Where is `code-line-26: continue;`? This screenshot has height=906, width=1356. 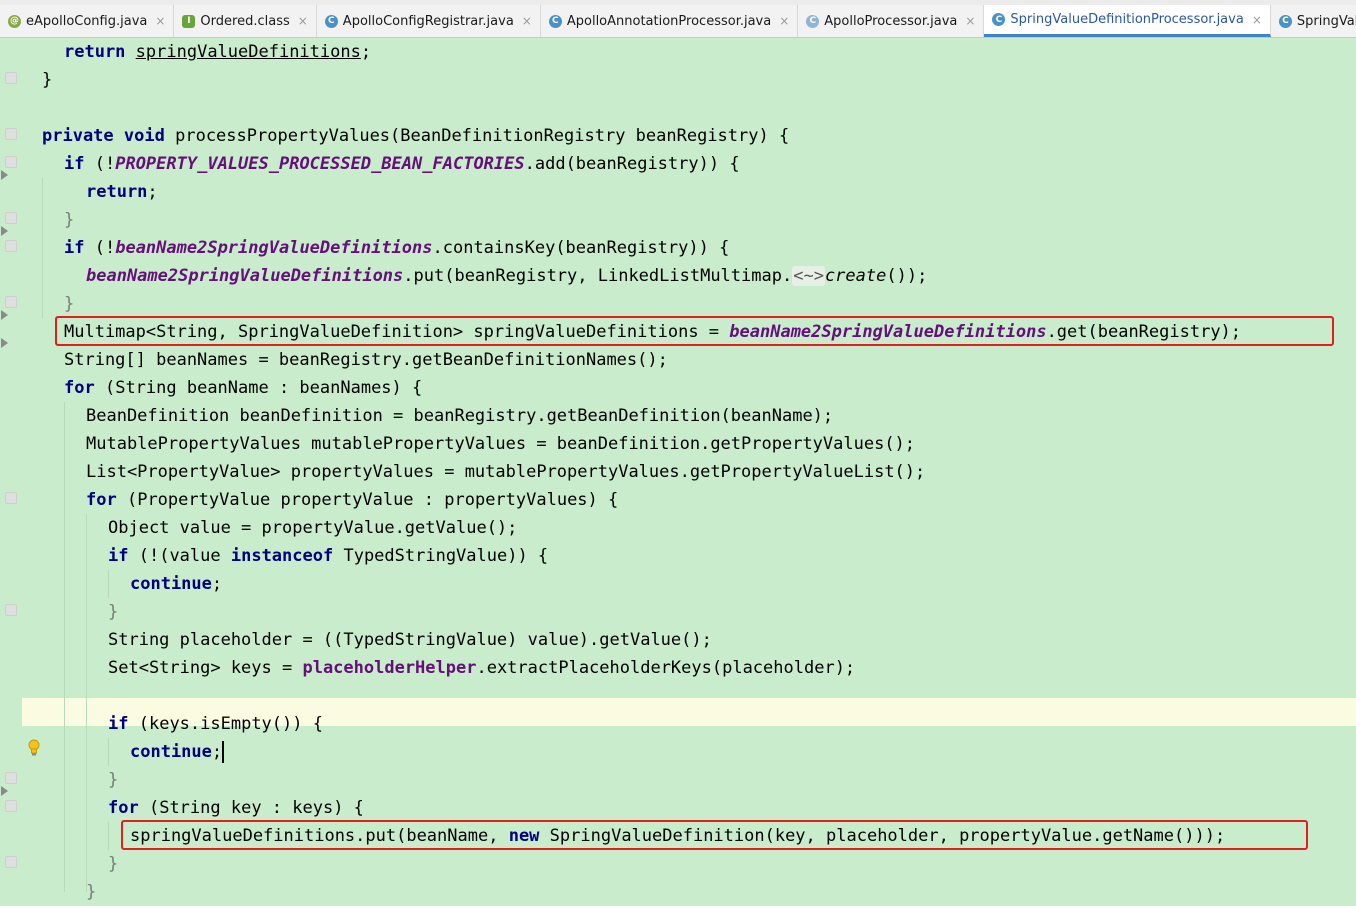 code-line-26: continue; is located at coordinates (177, 752).